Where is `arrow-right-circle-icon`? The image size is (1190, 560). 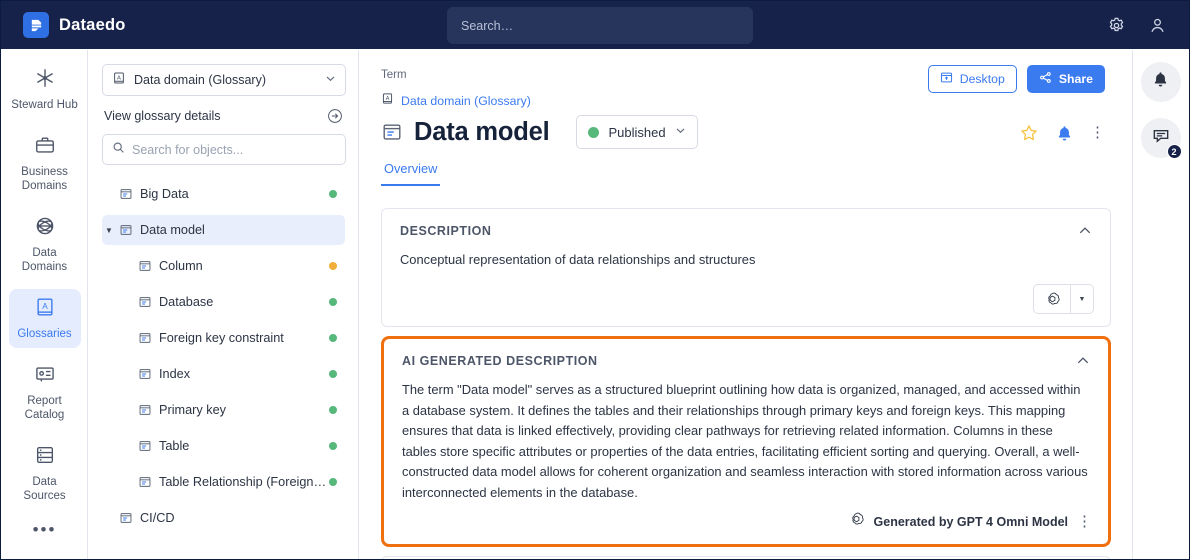
arrow-right-circle-icon is located at coordinates (335, 116).